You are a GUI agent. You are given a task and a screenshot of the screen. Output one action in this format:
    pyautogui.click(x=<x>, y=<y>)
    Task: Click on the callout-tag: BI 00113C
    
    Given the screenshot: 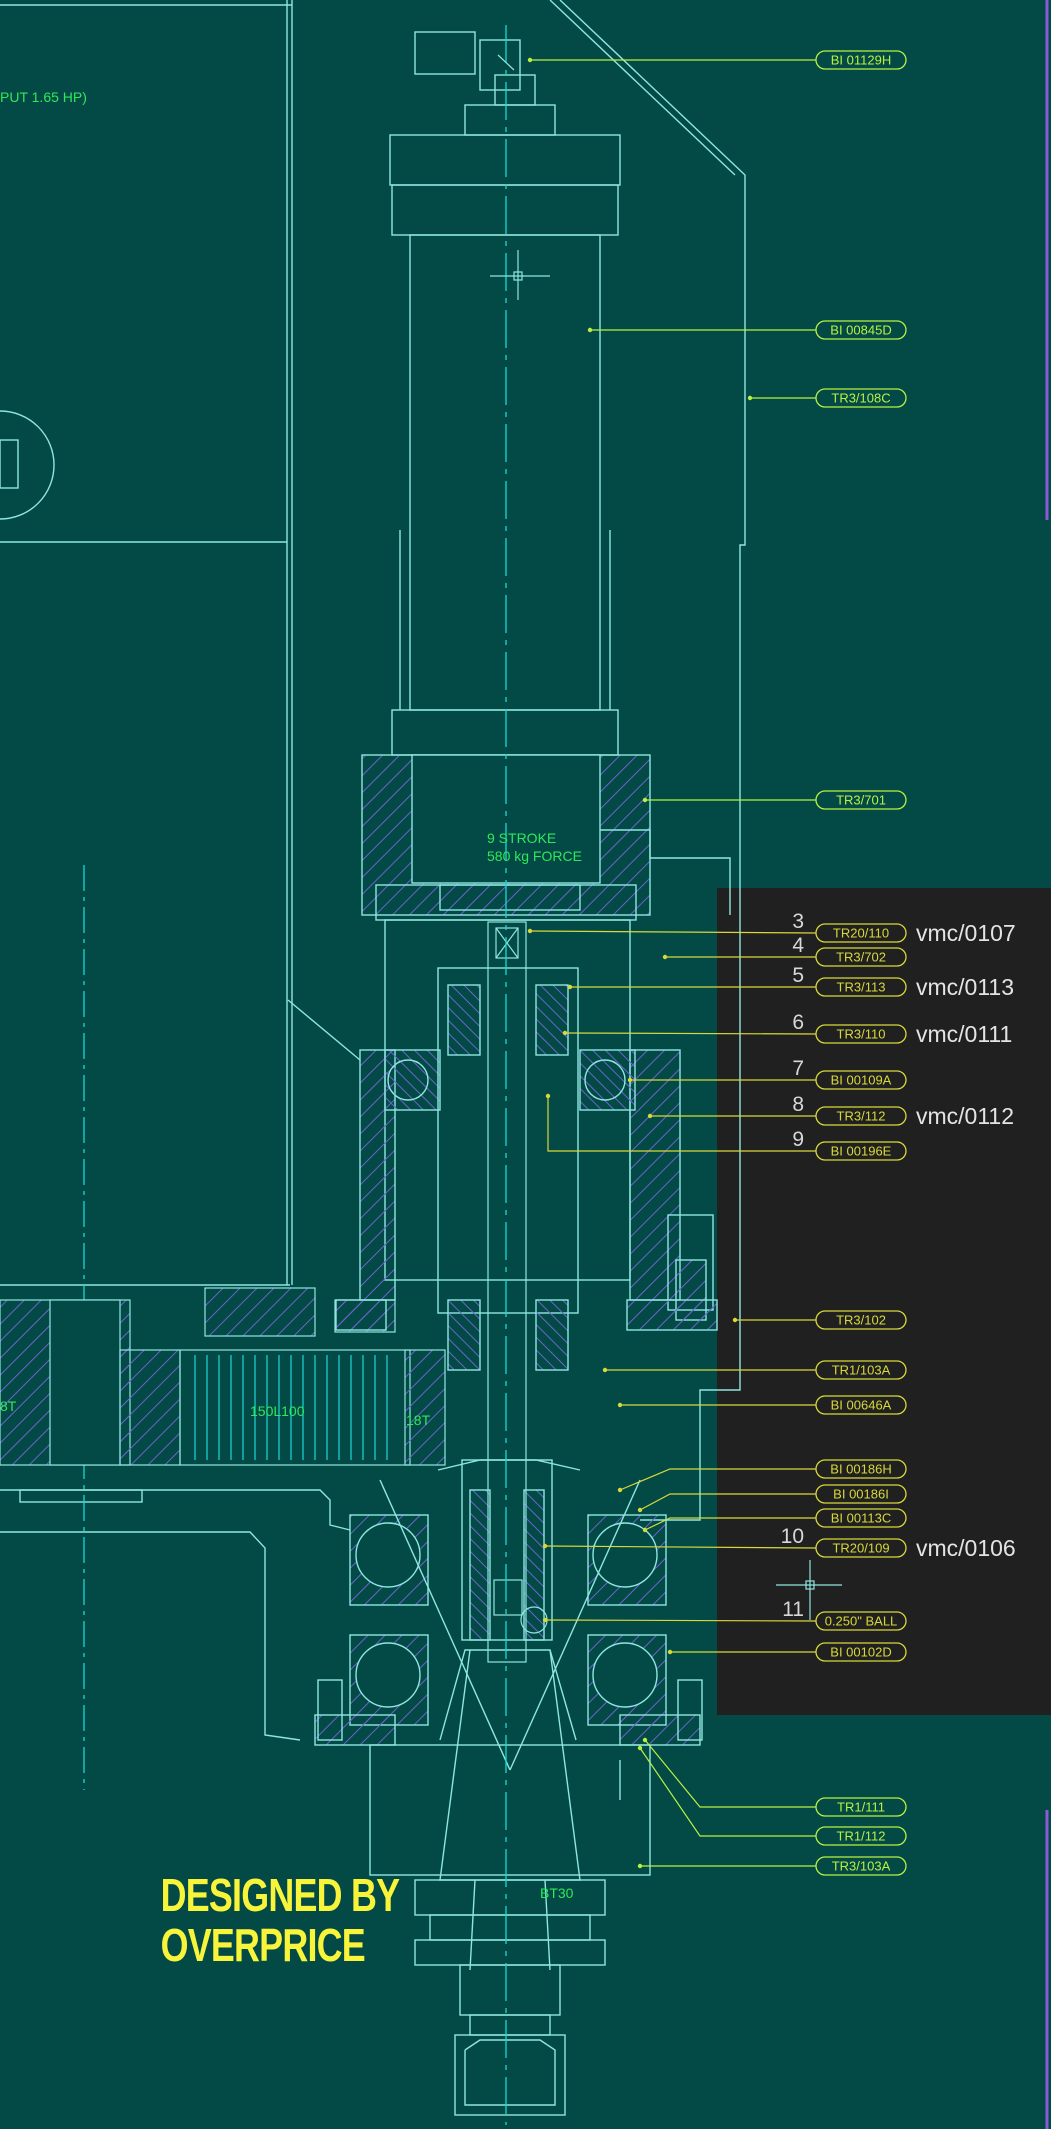 What is the action you would take?
    pyautogui.click(x=861, y=1518)
    